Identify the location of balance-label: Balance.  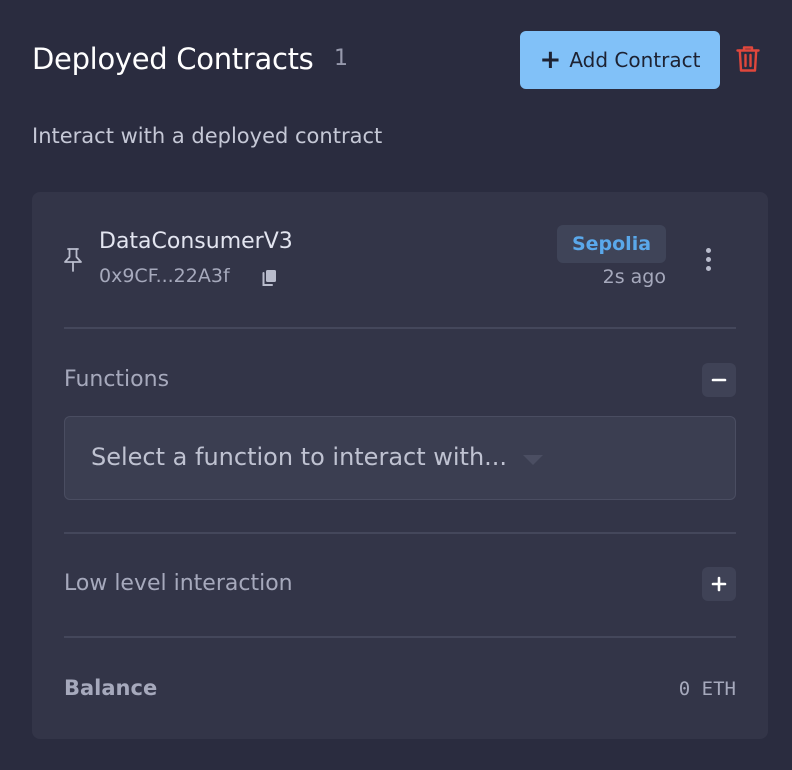
(111, 688).